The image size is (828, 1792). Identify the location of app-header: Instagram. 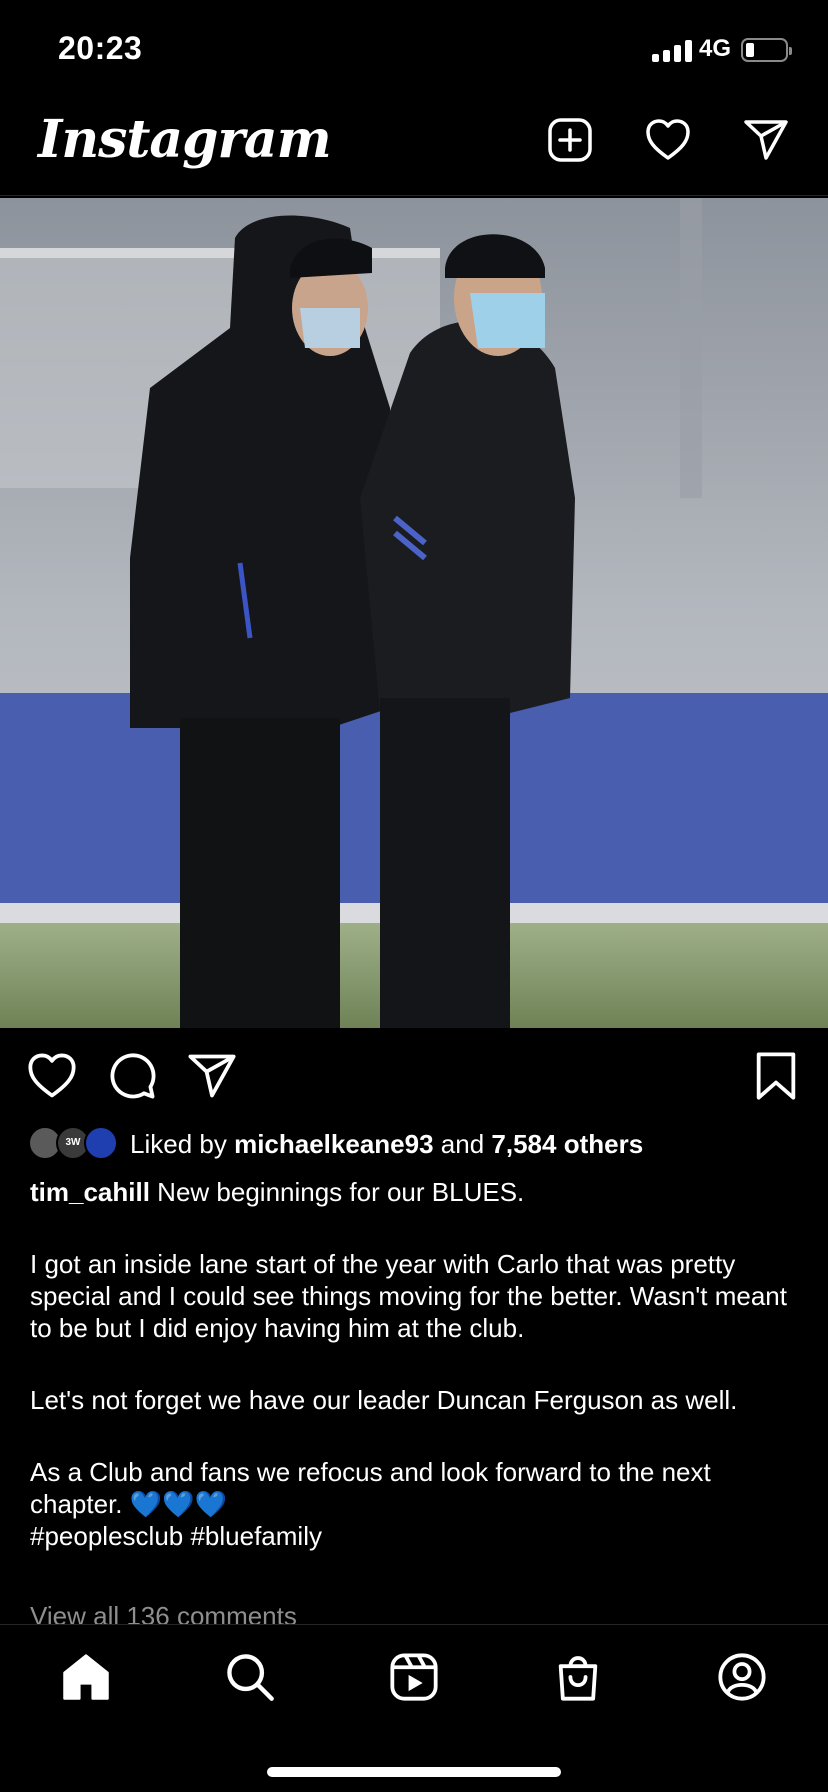
(414, 148).